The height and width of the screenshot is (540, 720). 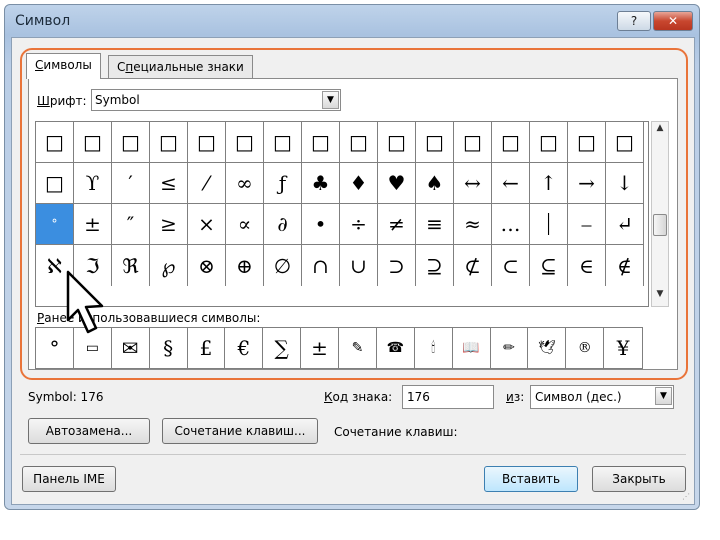 What do you see at coordinates (66, 397) in the screenshot?
I see `symbol-info: Symbol: 176` at bounding box center [66, 397].